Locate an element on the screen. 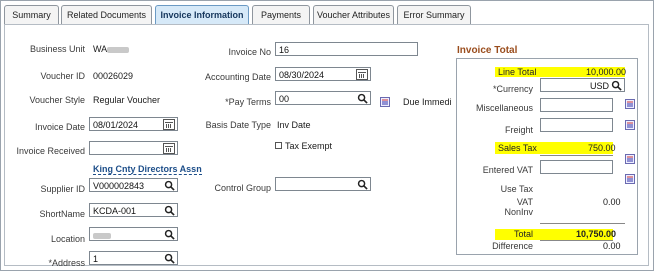 The height and width of the screenshot is (271, 654). difference-label: Difference is located at coordinates (512, 246).